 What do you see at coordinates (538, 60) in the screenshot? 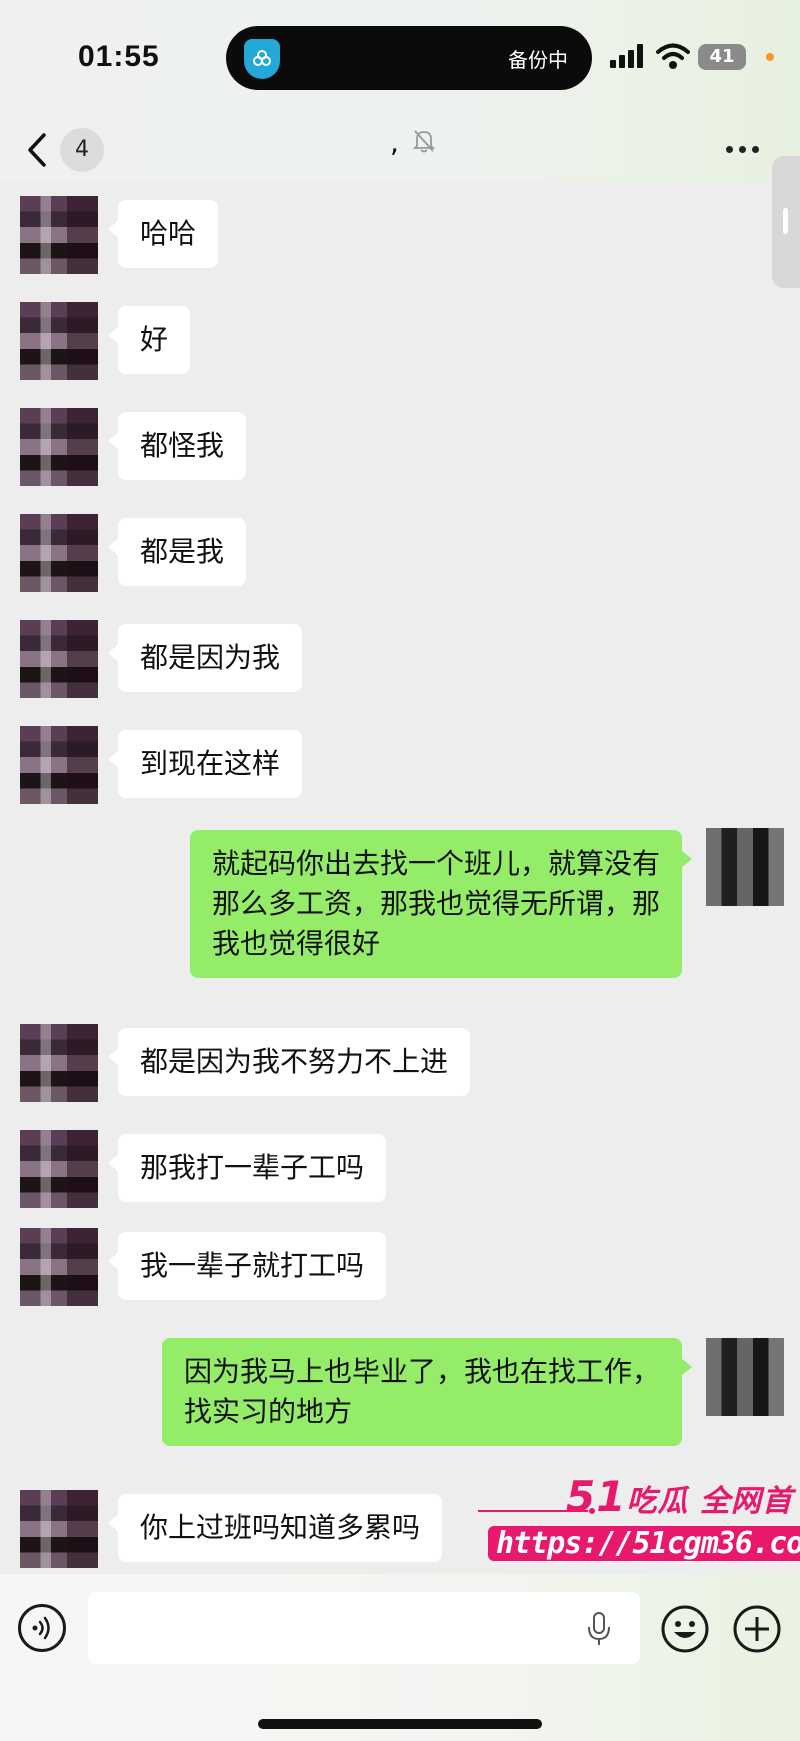
I see `backup-status-text: 备份中` at bounding box center [538, 60].